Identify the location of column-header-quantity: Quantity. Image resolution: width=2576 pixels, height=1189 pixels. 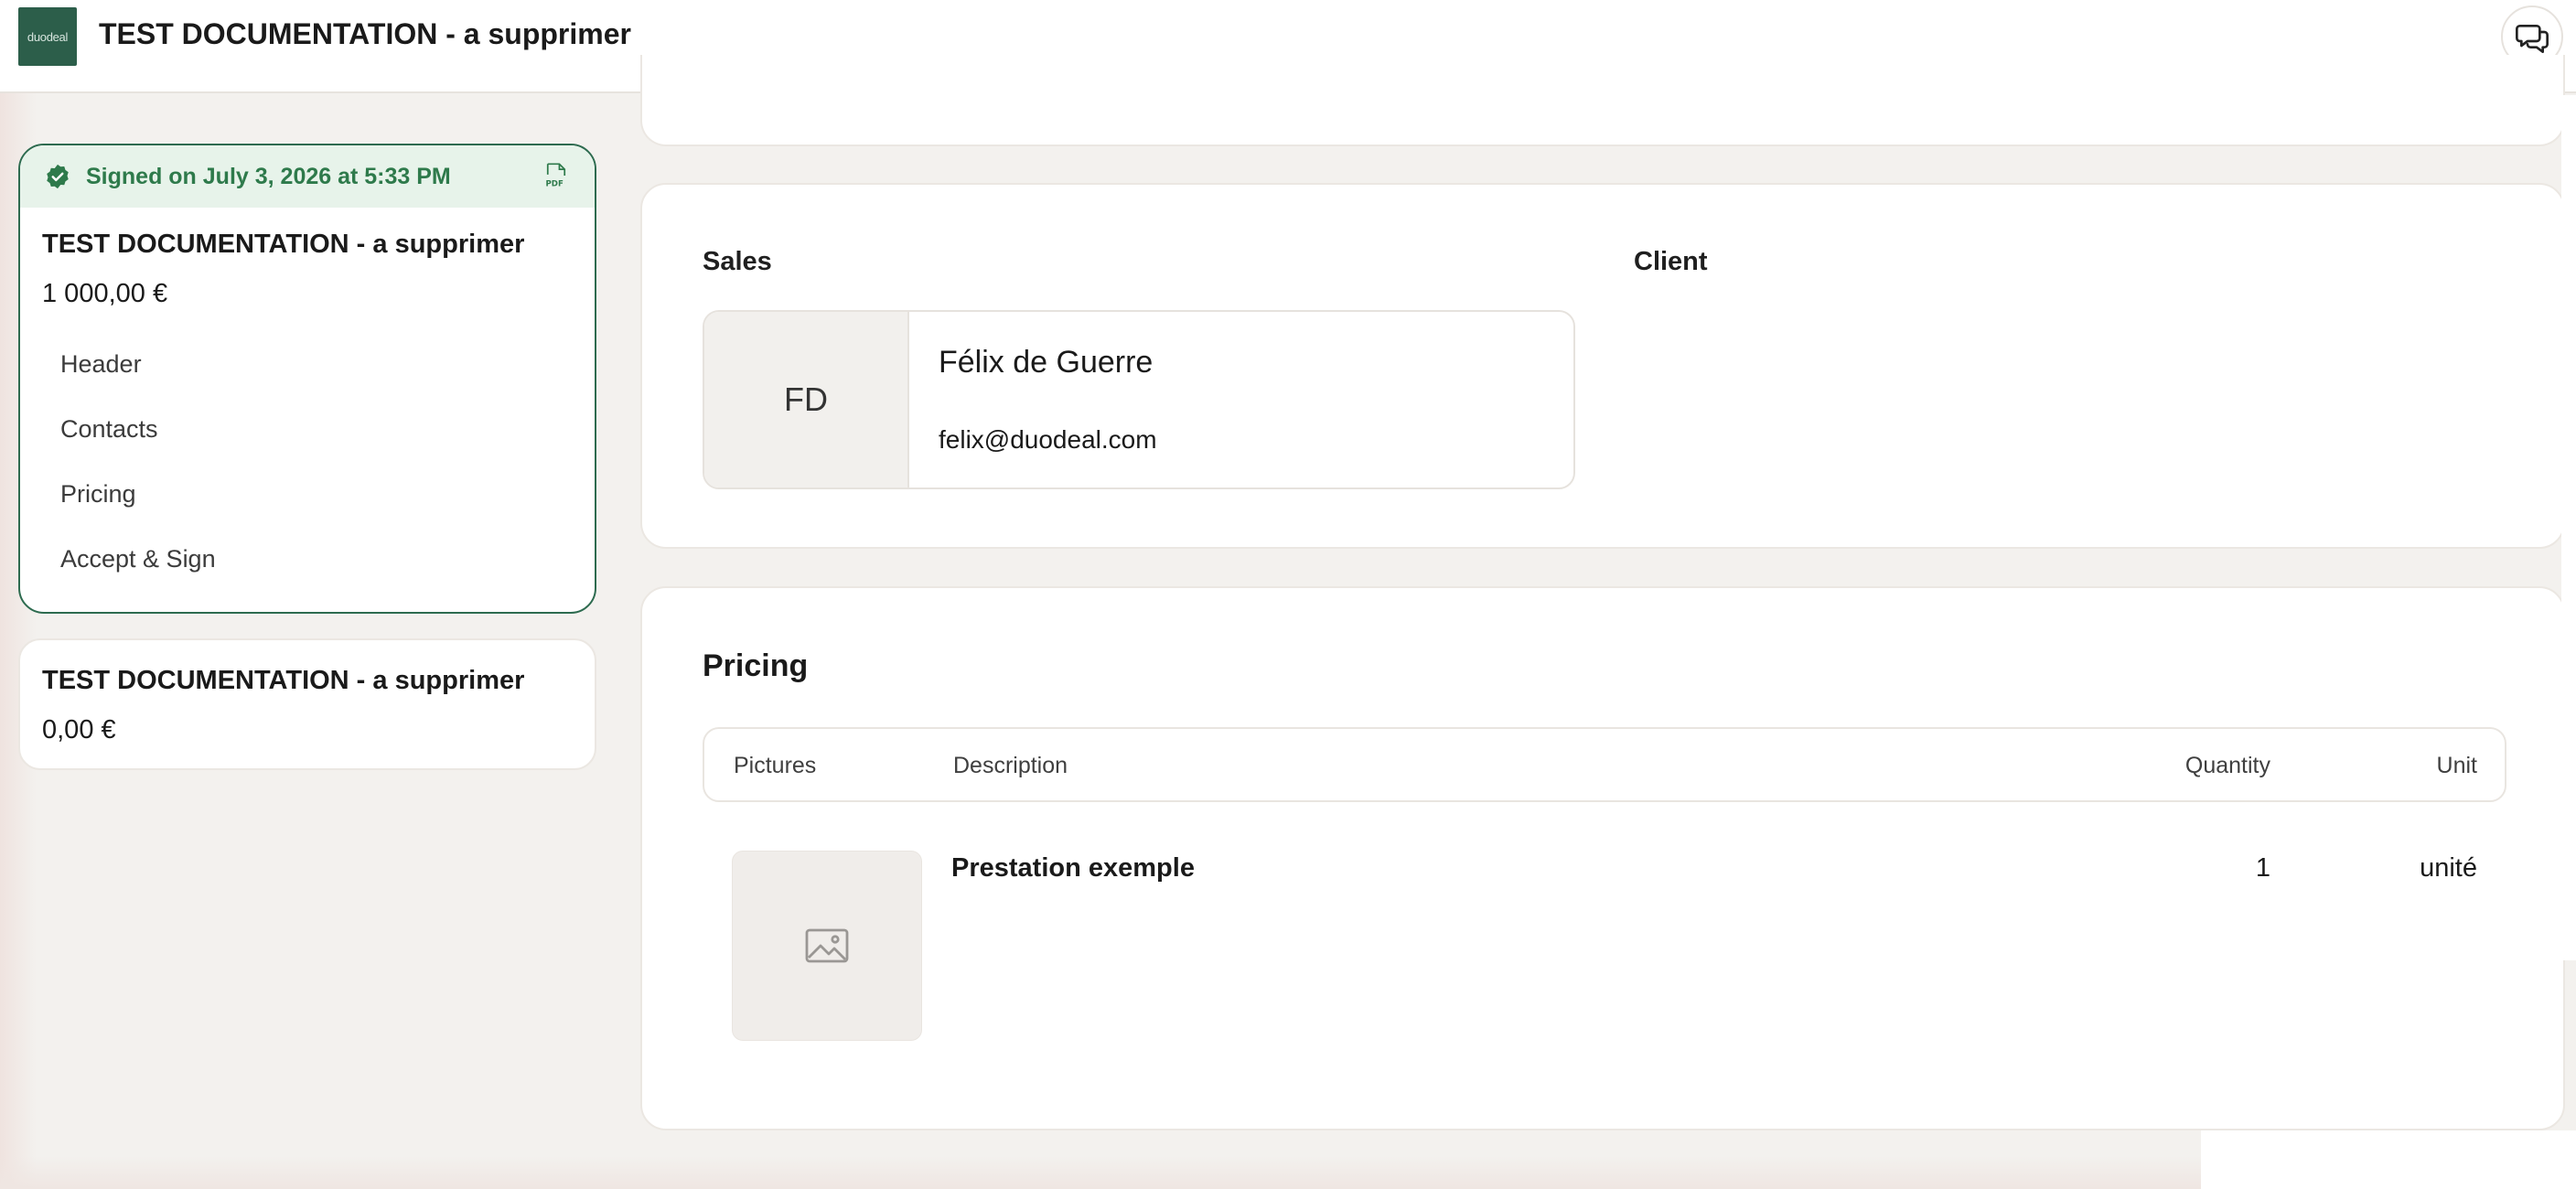
(2227, 765).